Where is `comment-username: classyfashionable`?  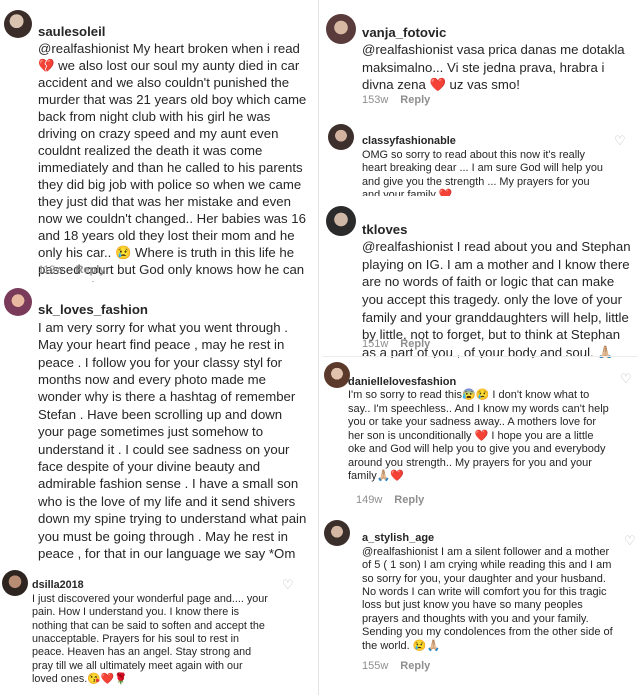
comment-username: classyfashionable is located at coordinates (409, 141).